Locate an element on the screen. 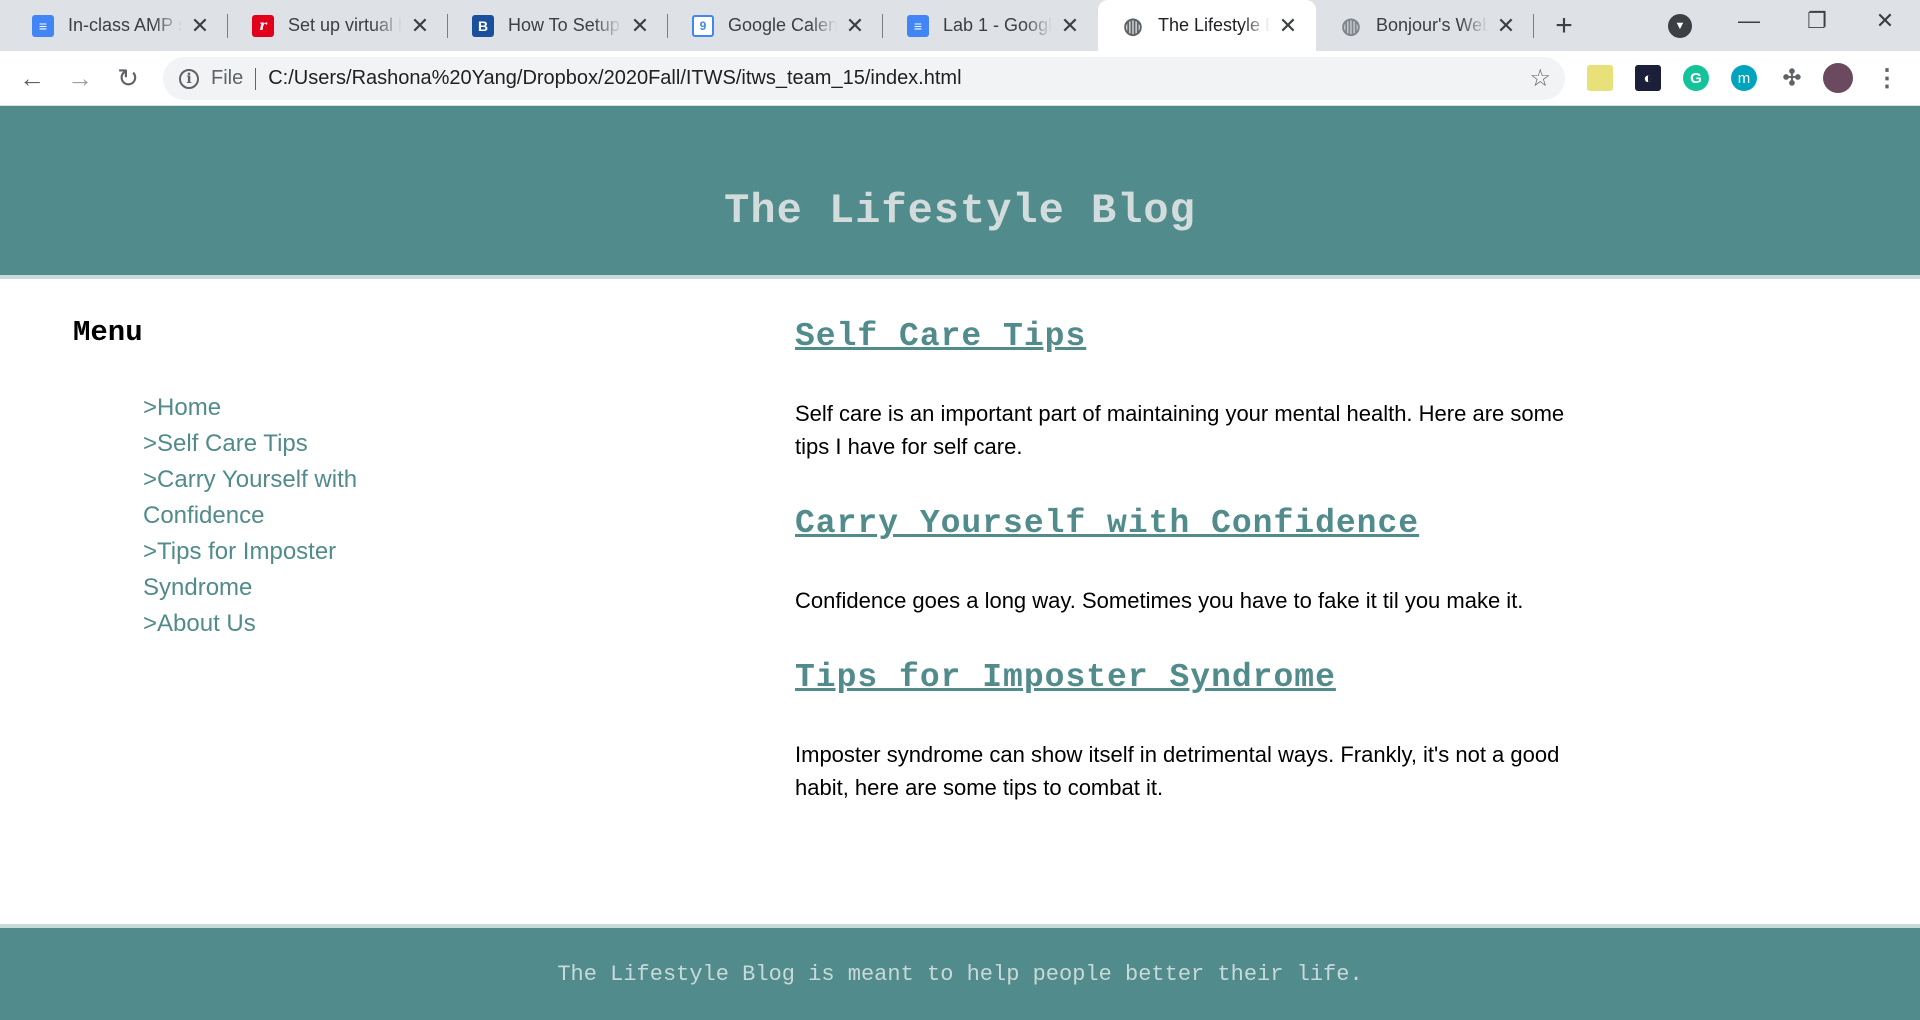 The height and width of the screenshot is (1020, 1920). tab-title: How To Setup / is located at coordinates (565, 25).